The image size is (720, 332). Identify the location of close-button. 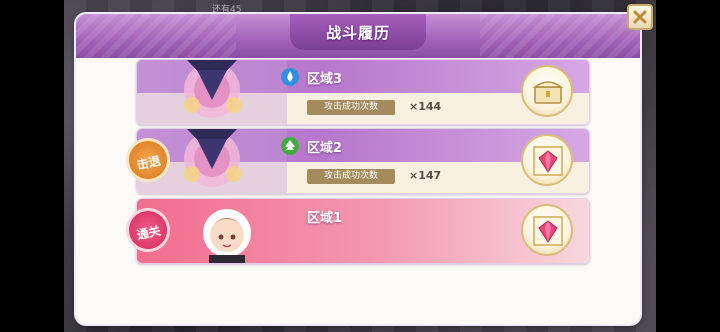
(640, 17).